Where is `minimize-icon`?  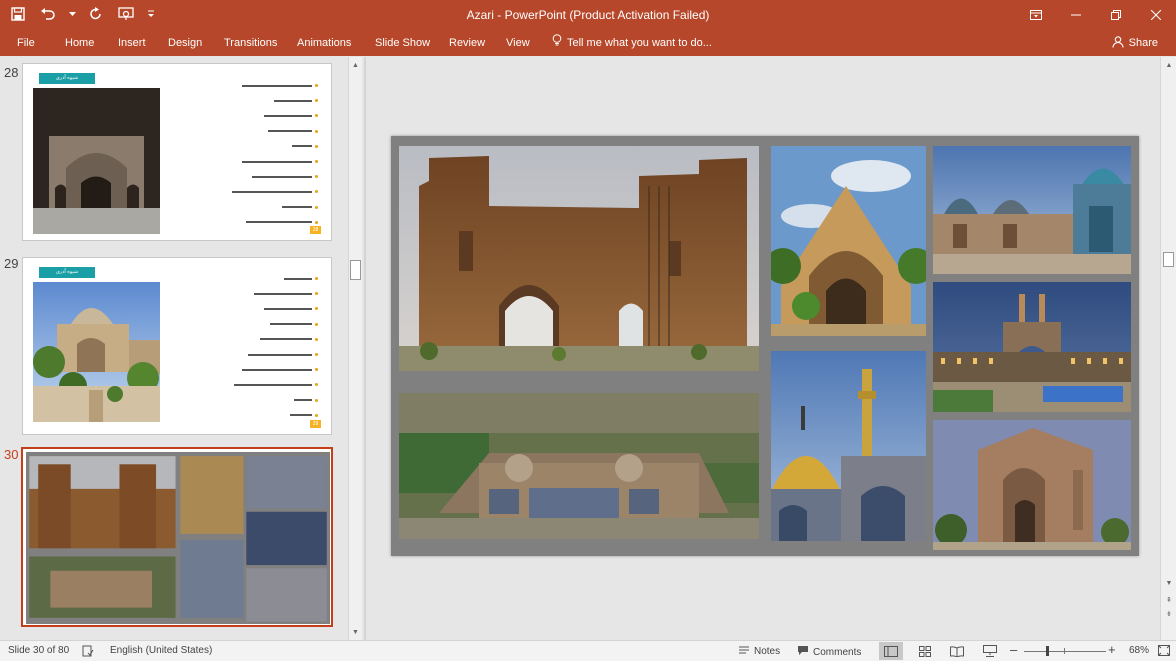 minimize-icon is located at coordinates (1076, 15).